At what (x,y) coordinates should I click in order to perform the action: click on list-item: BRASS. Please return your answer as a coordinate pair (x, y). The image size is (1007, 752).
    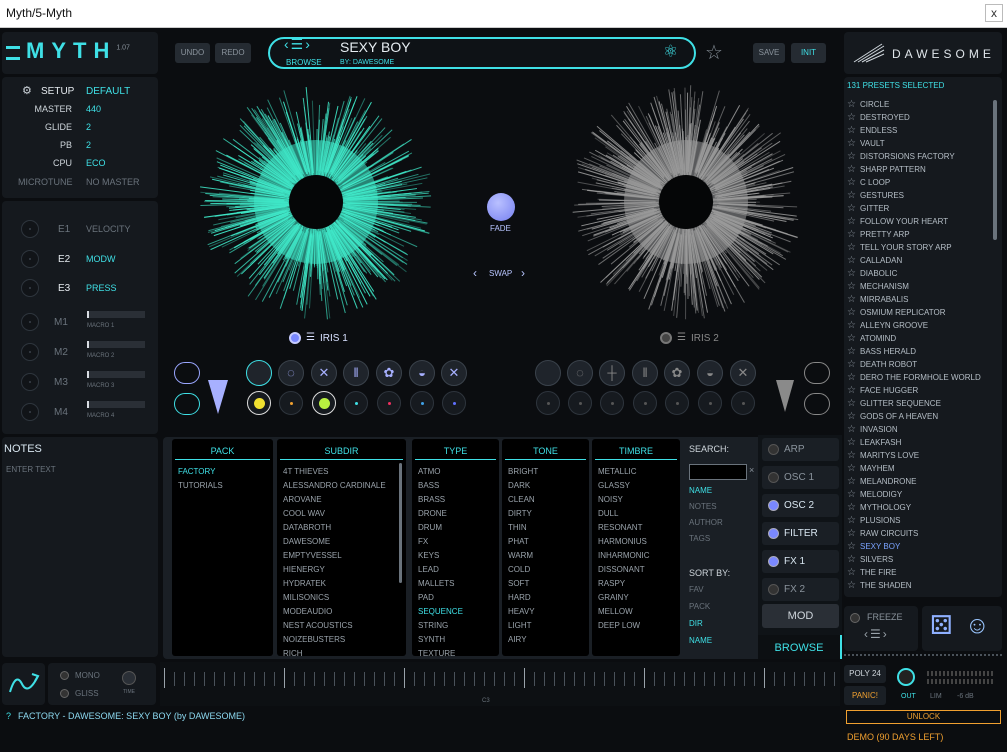
    Looking at the image, I should click on (455, 500).